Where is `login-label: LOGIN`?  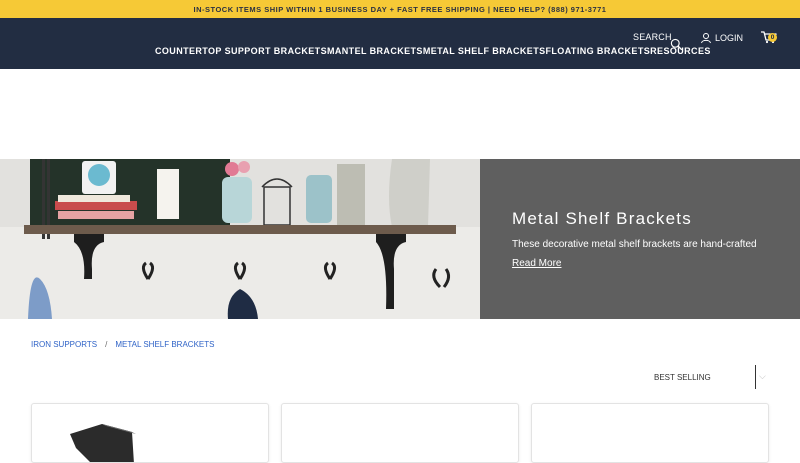 login-label: LOGIN is located at coordinates (729, 38).